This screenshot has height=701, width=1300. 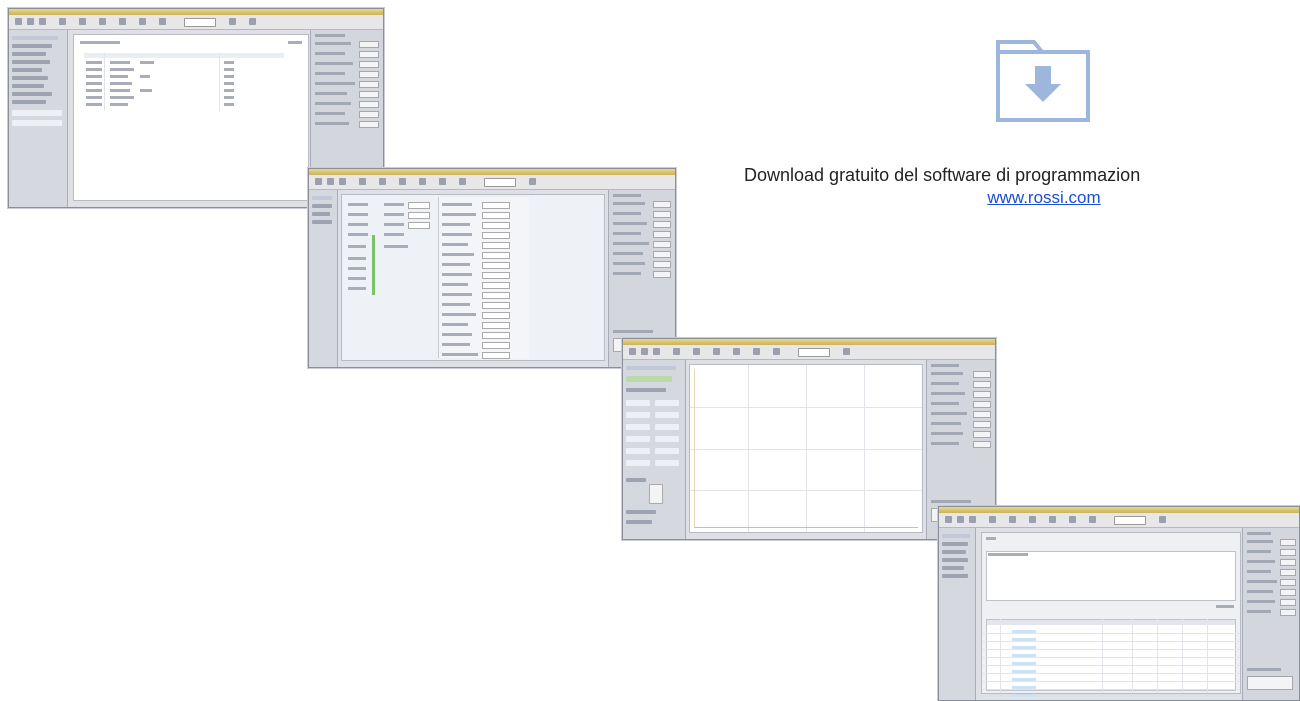 What do you see at coordinates (1270, 614) in the screenshot?
I see `properties-panel` at bounding box center [1270, 614].